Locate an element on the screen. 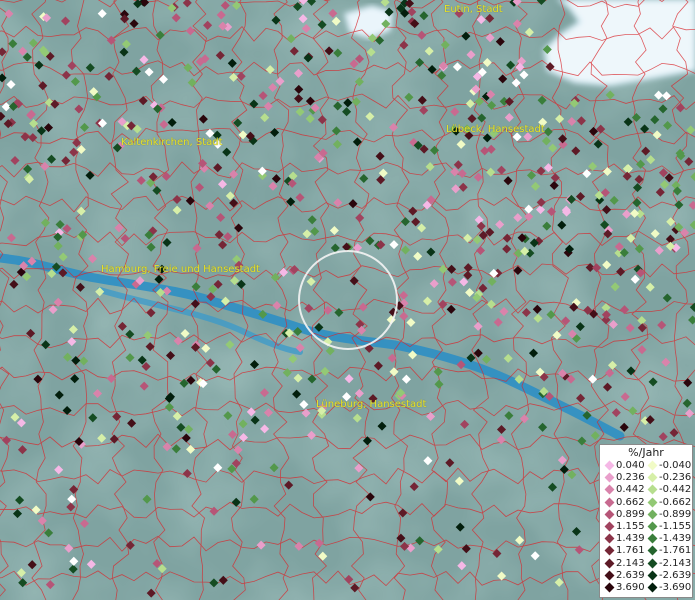 This screenshot has width=695, height=600. legend-label: 0.442 is located at coordinates (630, 490).